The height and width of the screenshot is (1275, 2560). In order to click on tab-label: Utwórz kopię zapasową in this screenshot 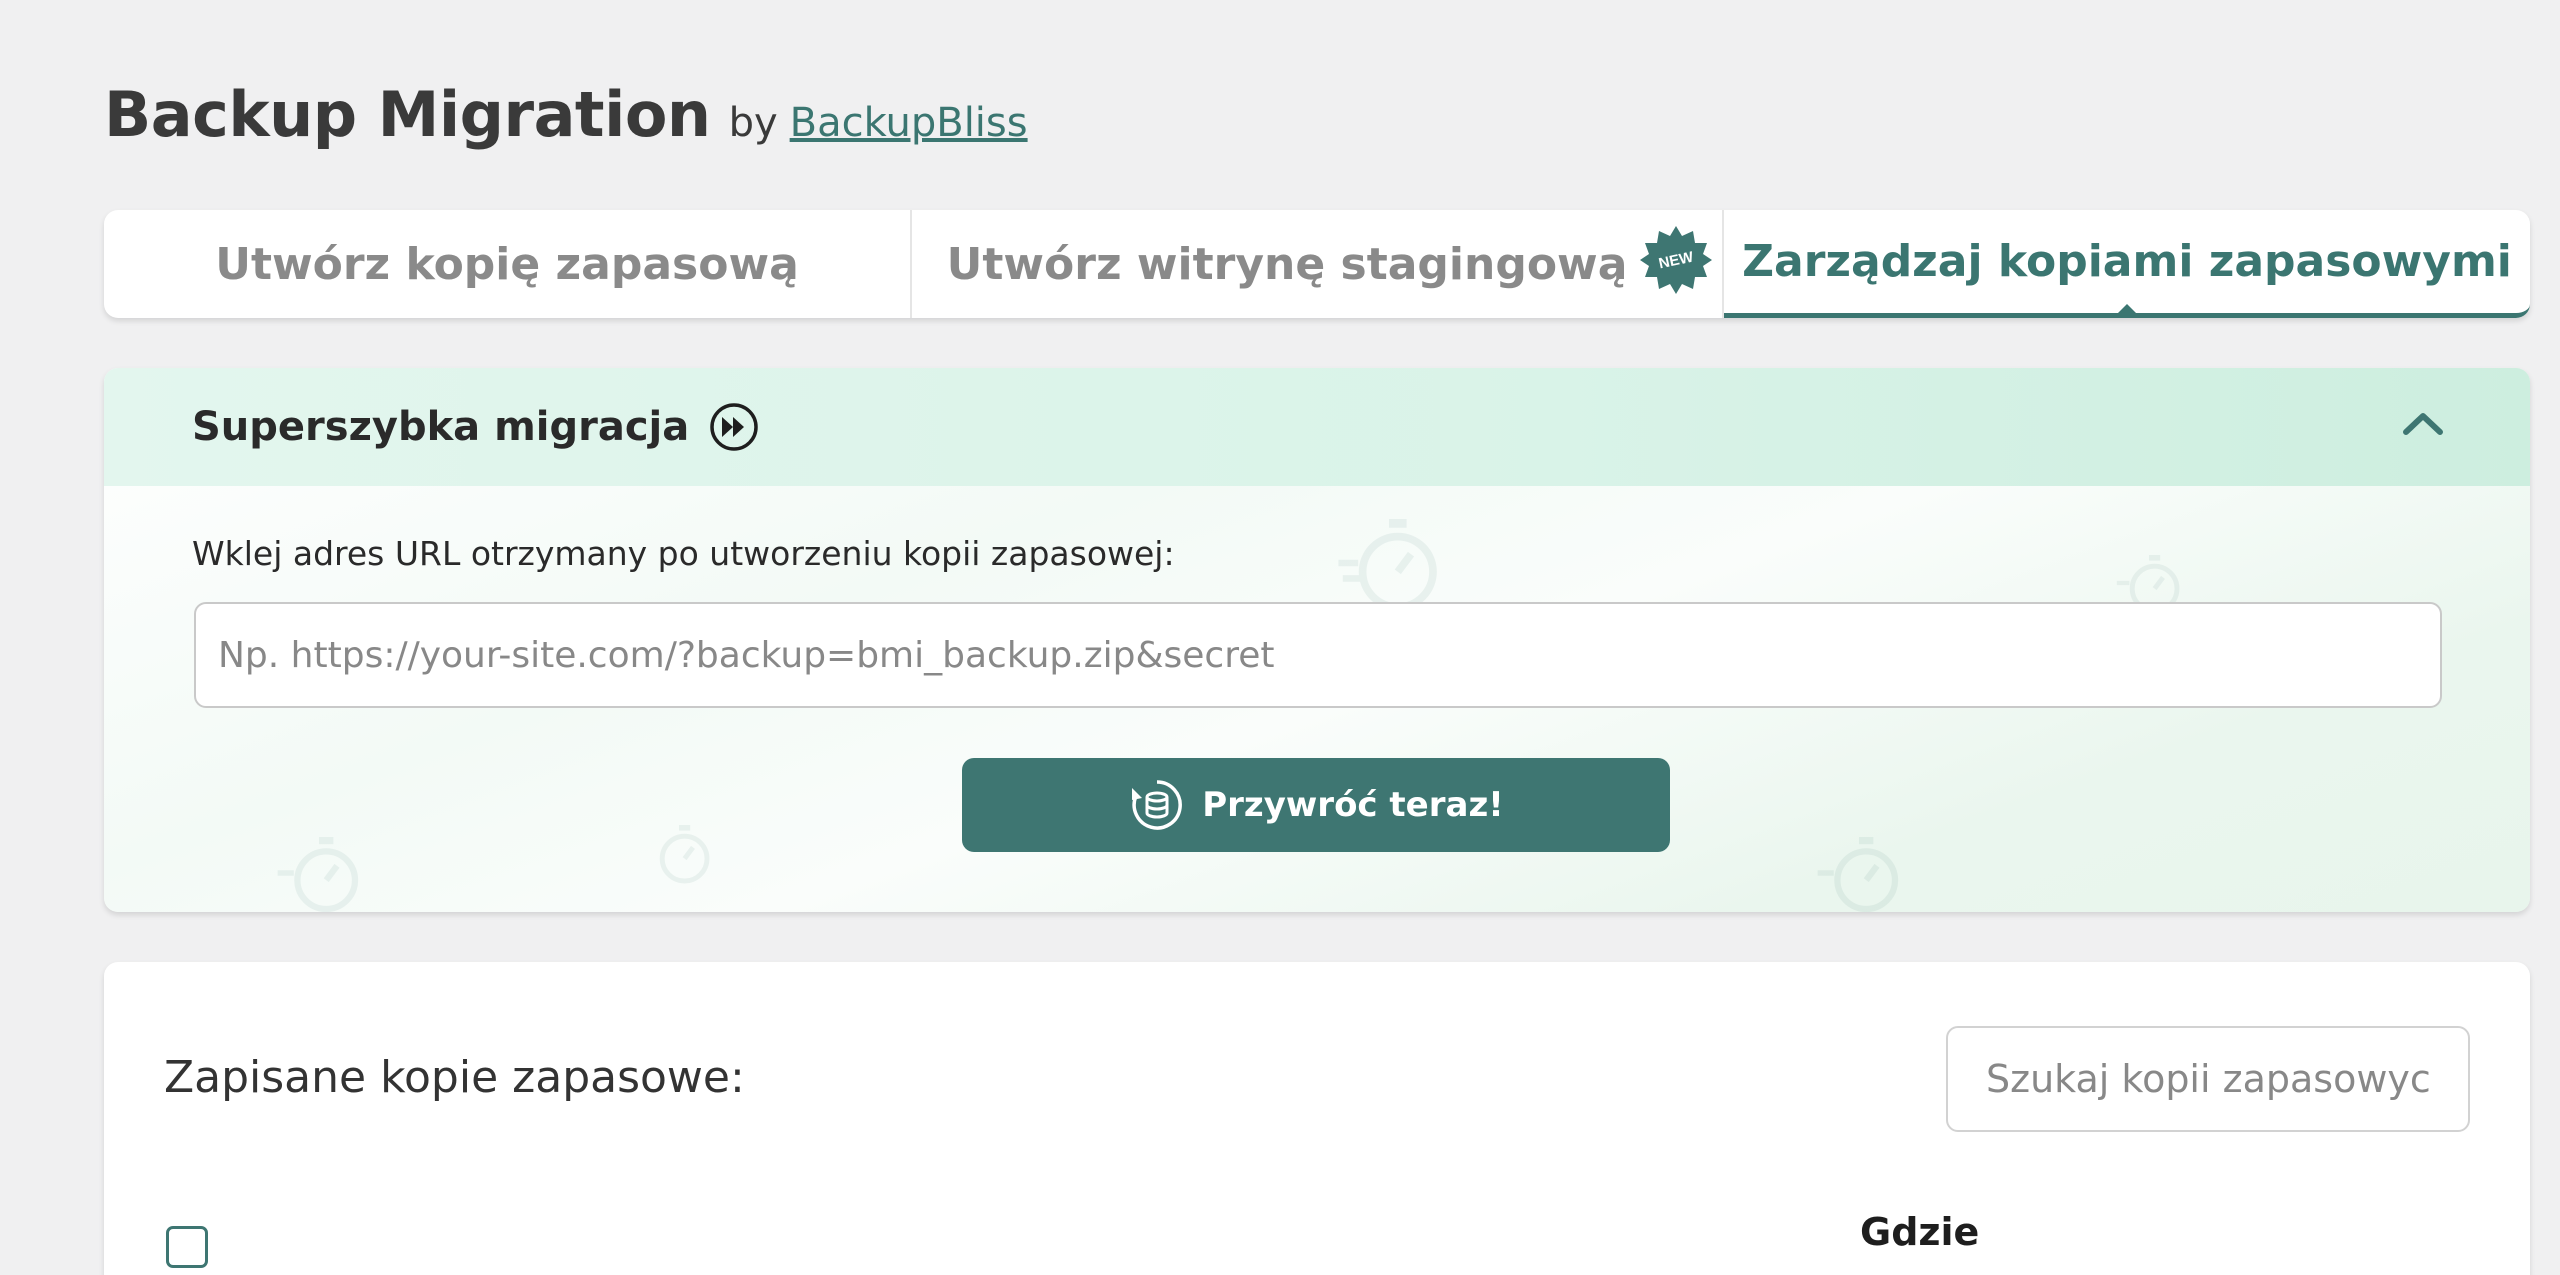, I will do `click(507, 264)`.